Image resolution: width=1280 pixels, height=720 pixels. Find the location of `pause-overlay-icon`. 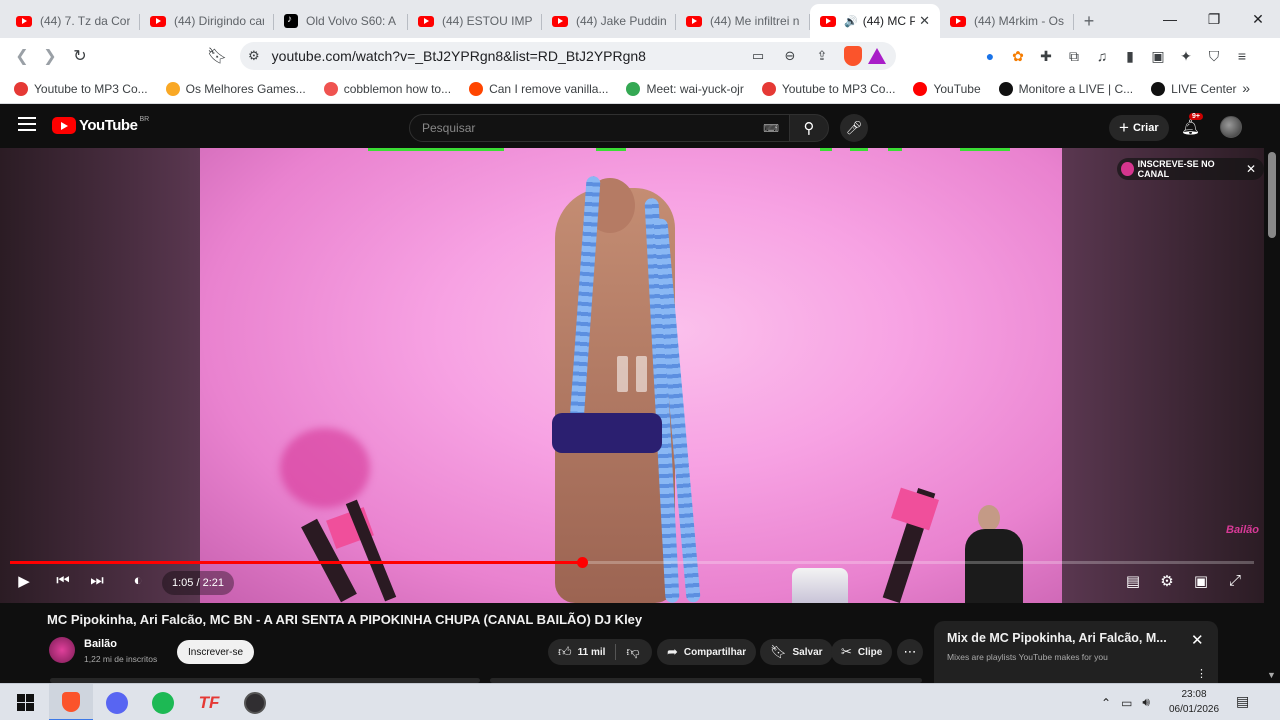

pause-overlay-icon is located at coordinates (632, 374).